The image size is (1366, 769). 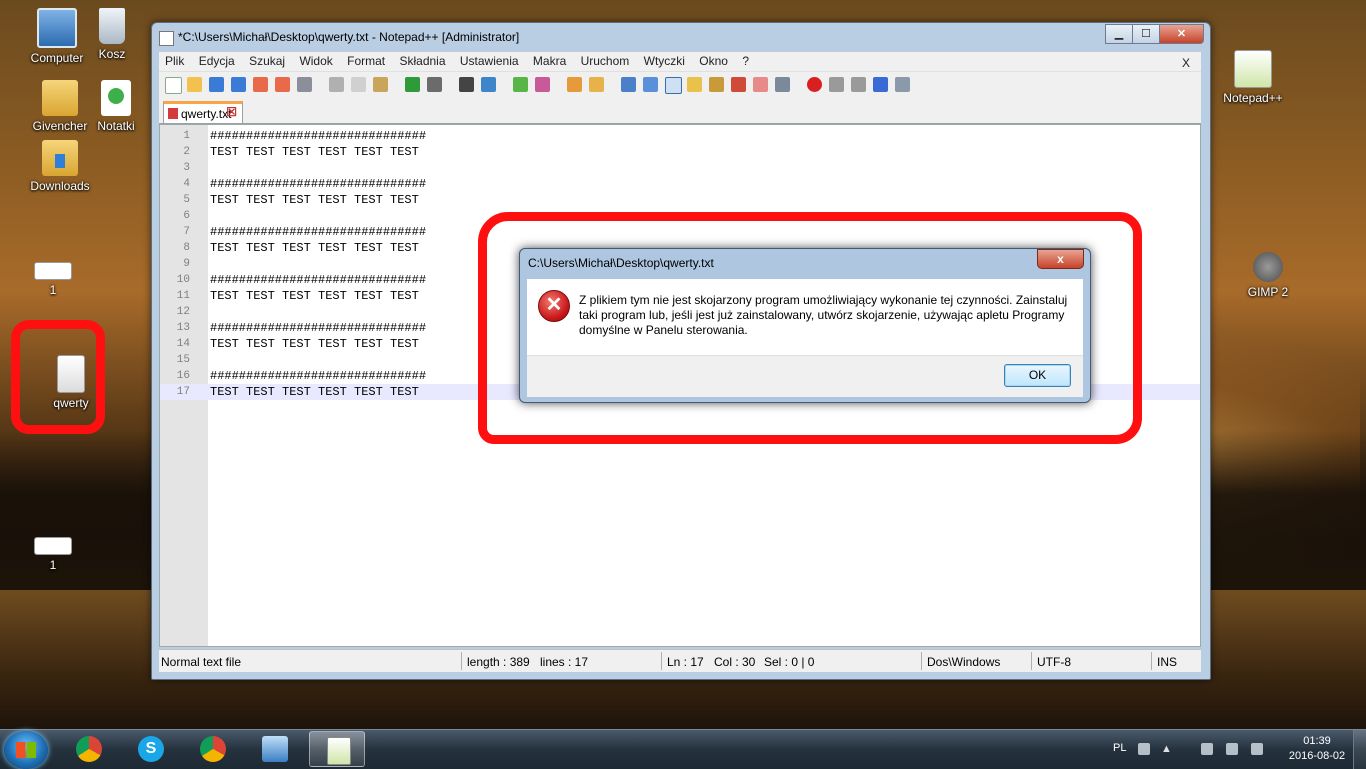 I want to click on print-icon, so click(x=304, y=84).